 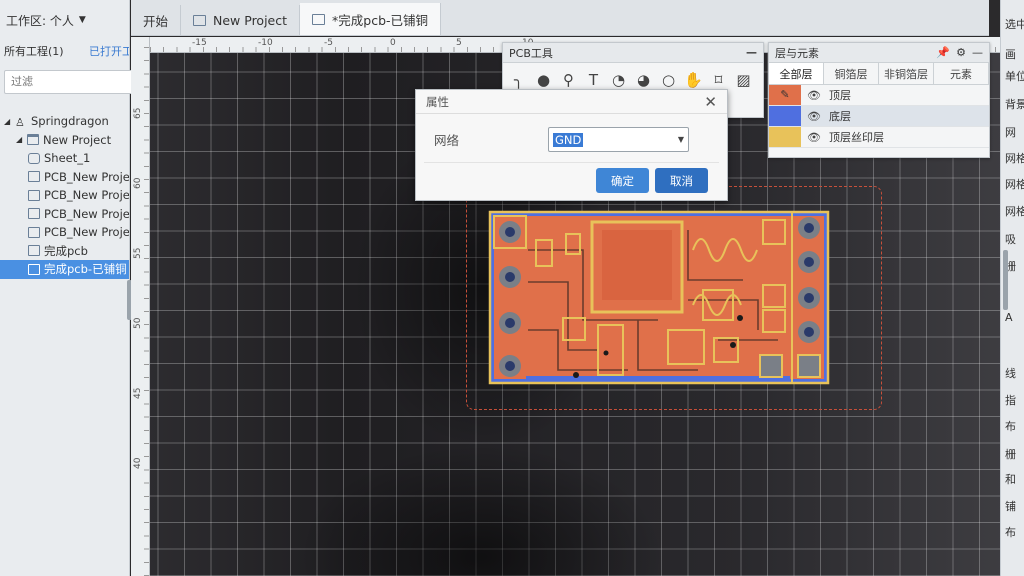 I want to click on opened-projects-link: 已打开工, so click(x=109, y=51).